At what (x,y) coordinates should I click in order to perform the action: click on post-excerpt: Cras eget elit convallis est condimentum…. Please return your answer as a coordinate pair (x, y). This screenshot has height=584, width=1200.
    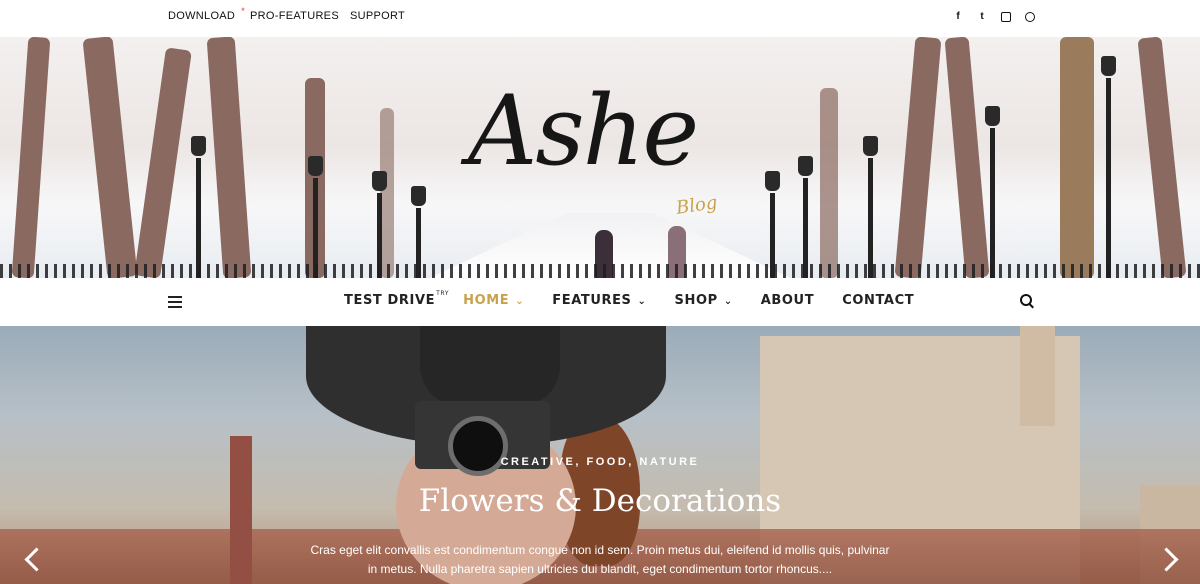
    Looking at the image, I should click on (600, 559).